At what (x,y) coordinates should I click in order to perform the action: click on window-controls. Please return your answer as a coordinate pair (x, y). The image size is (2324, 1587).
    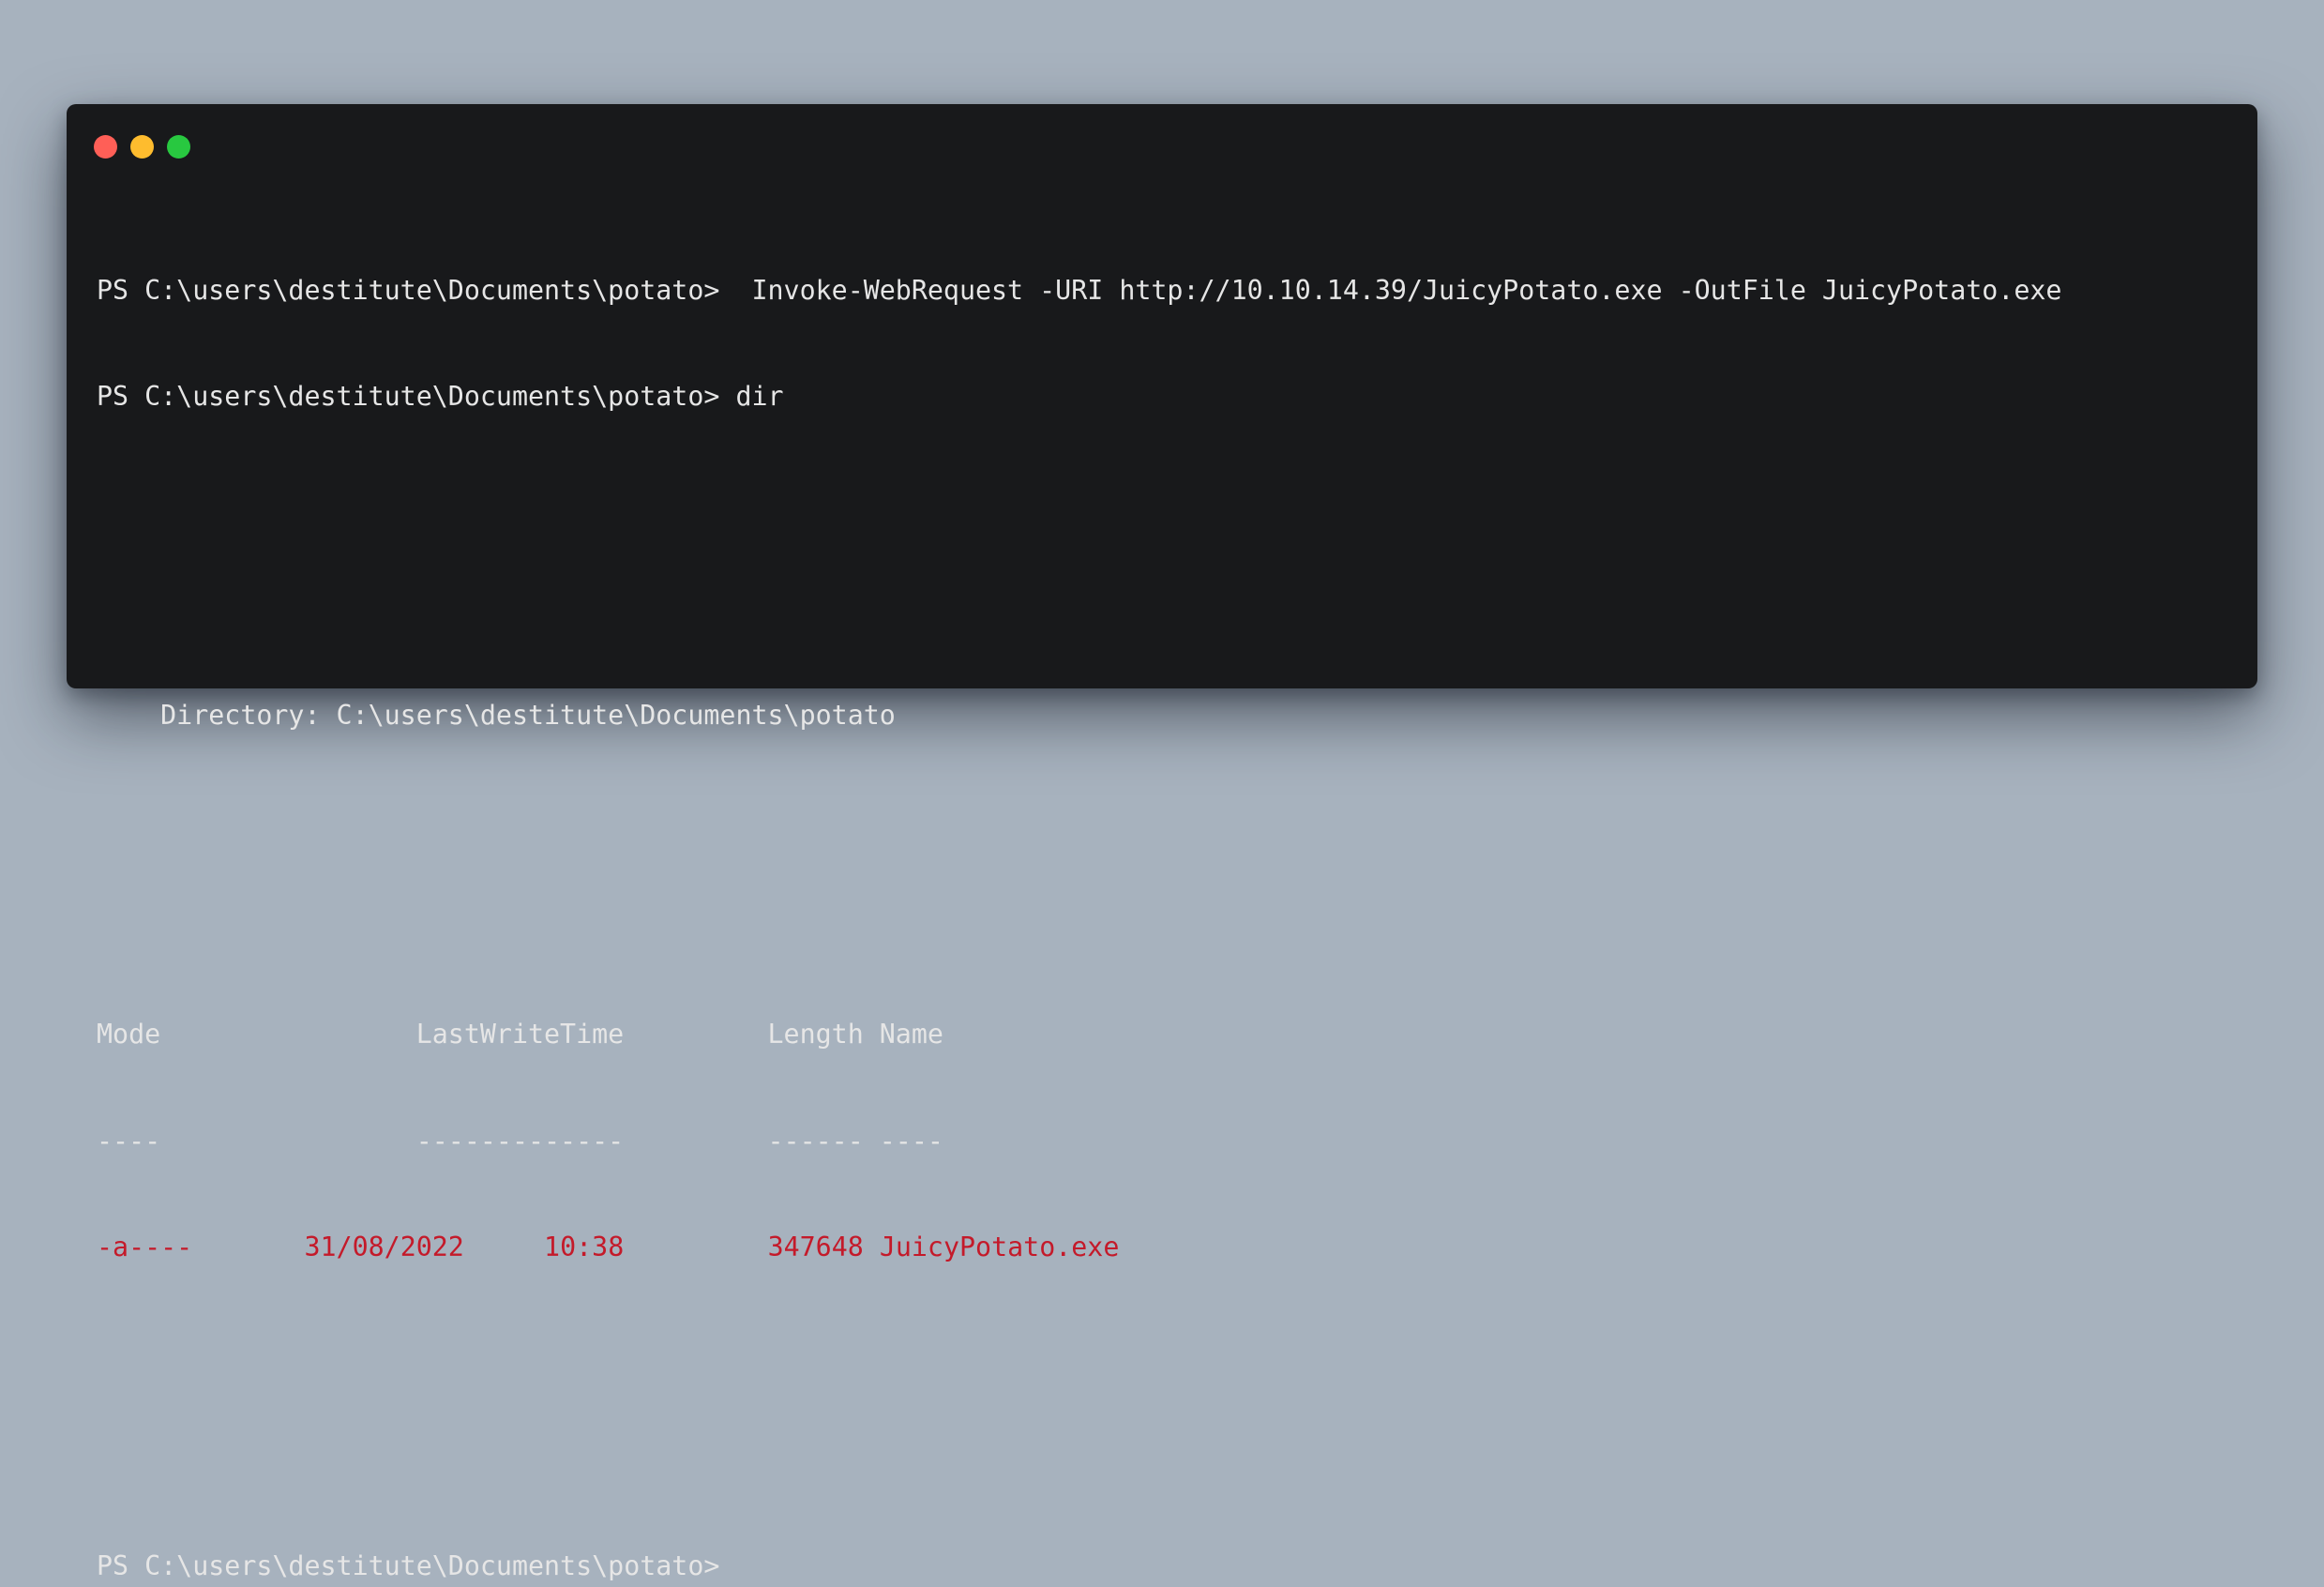
    Looking at the image, I should click on (142, 147).